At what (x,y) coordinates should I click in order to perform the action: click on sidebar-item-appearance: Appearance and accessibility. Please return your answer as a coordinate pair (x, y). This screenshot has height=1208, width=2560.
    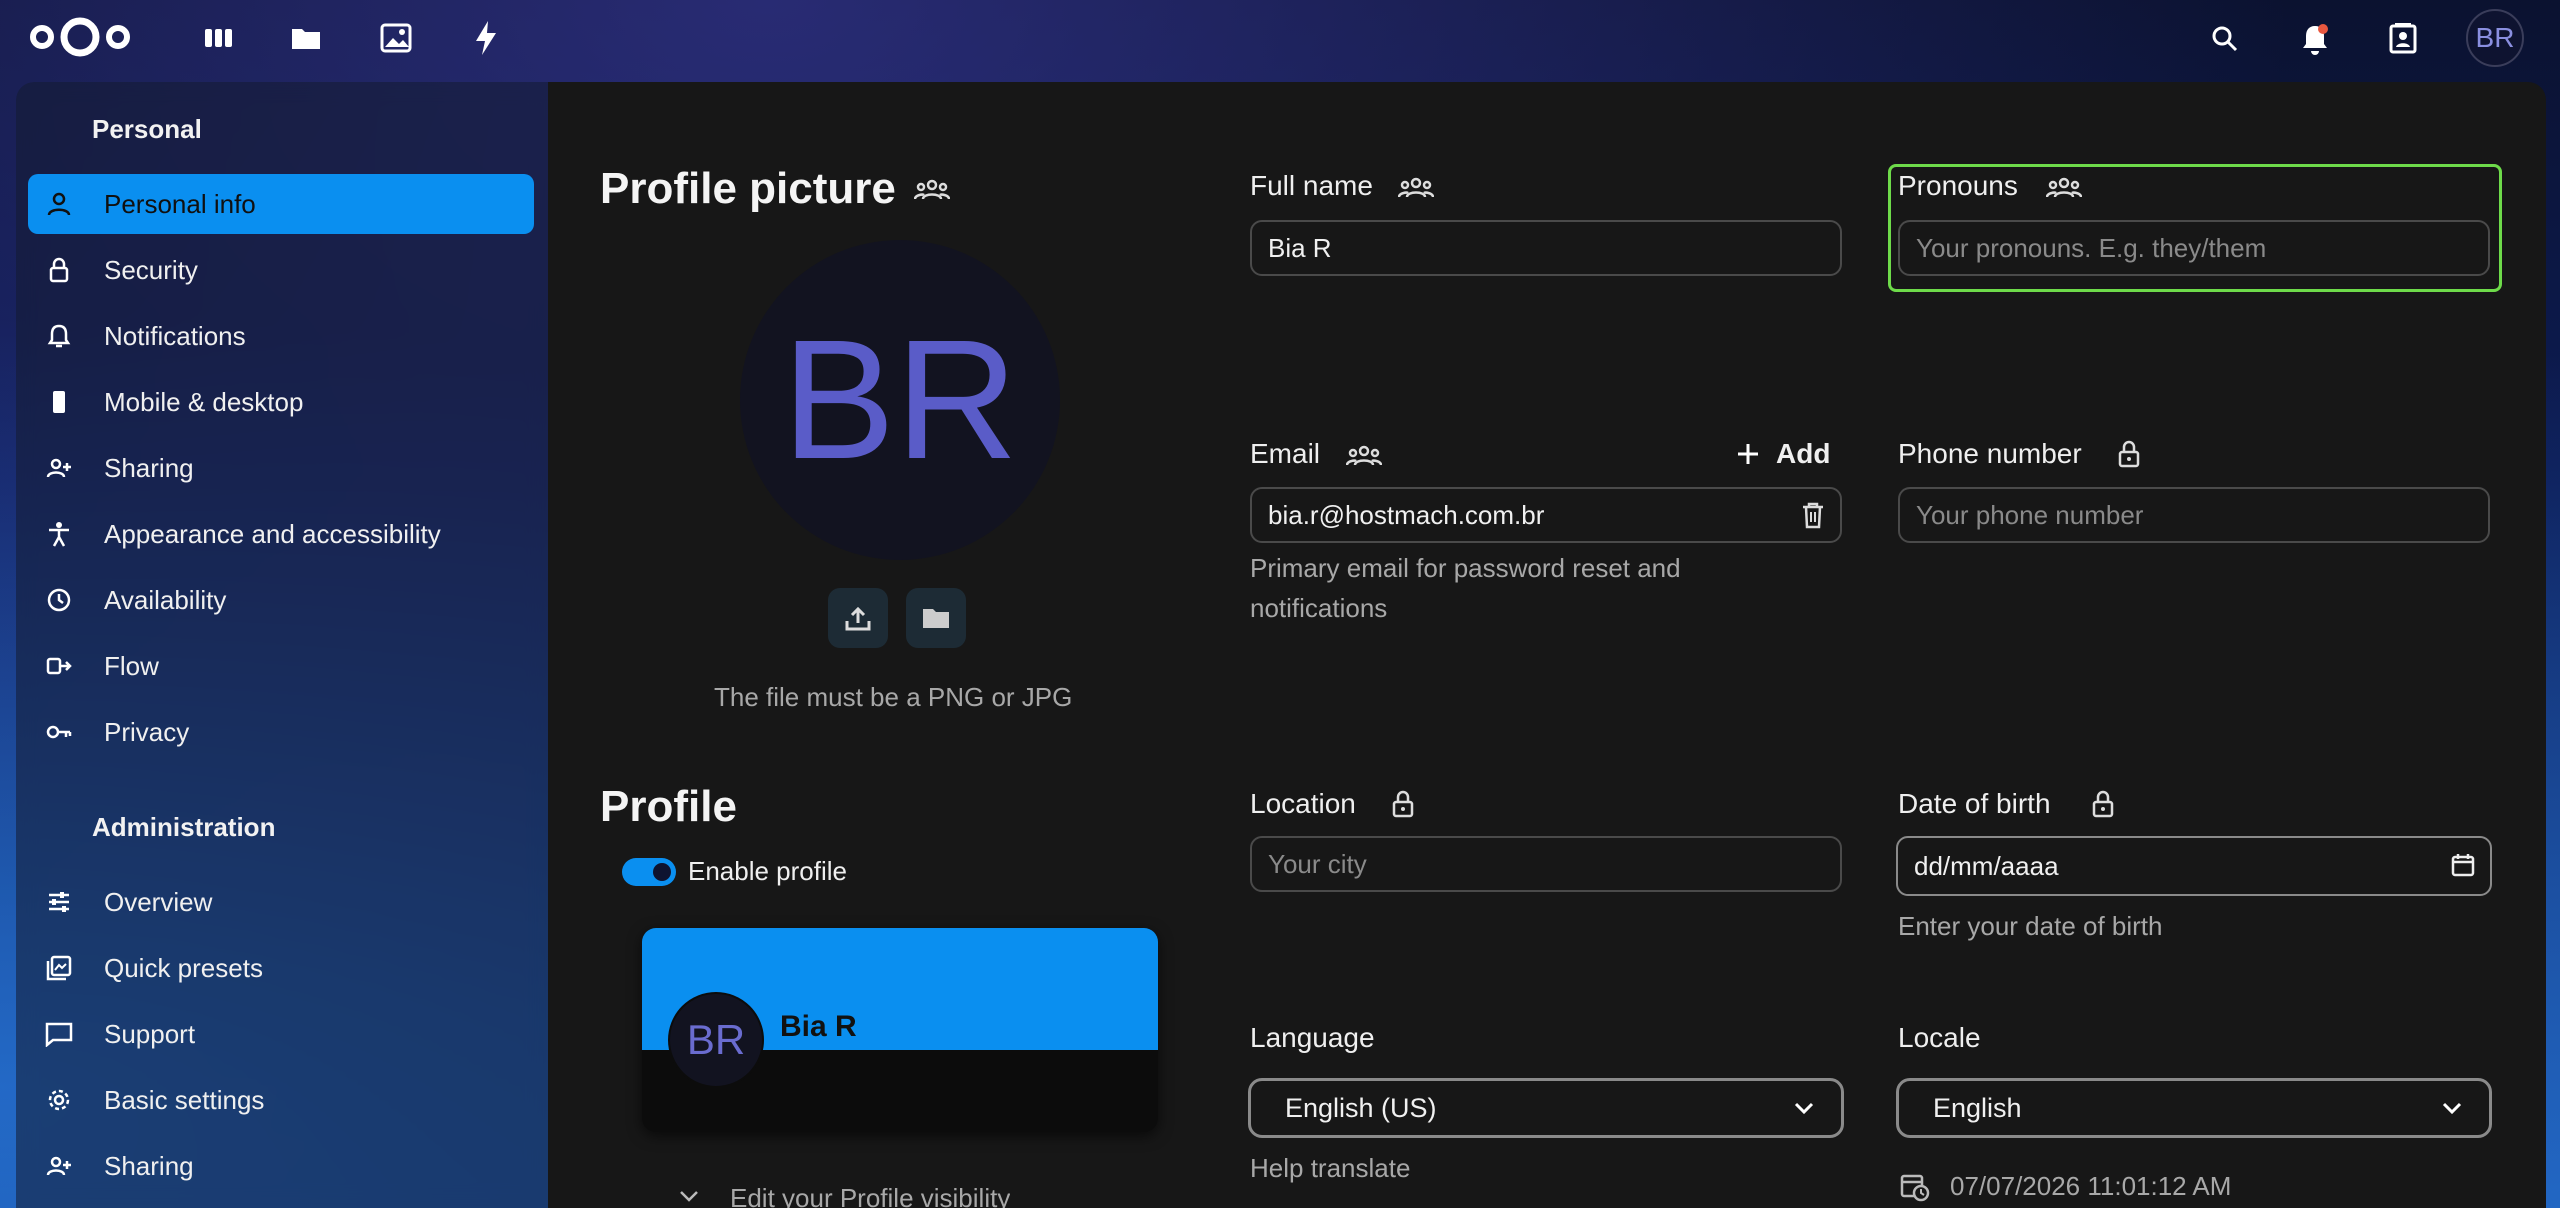
    Looking at the image, I should click on (281, 534).